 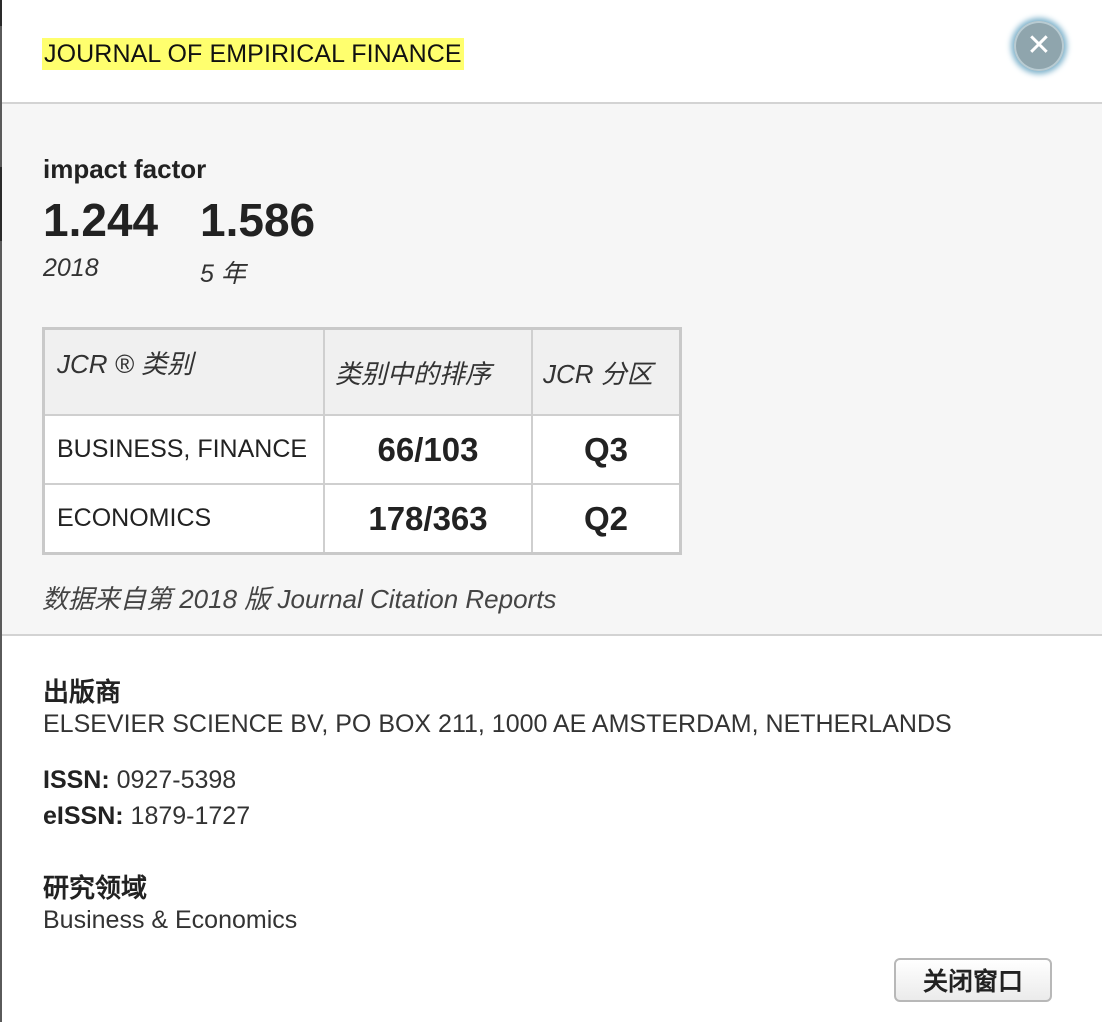 What do you see at coordinates (299, 599) in the screenshot?
I see `jcr-source-note: 数据来自第 2018 版 Journal Citation Reports` at bounding box center [299, 599].